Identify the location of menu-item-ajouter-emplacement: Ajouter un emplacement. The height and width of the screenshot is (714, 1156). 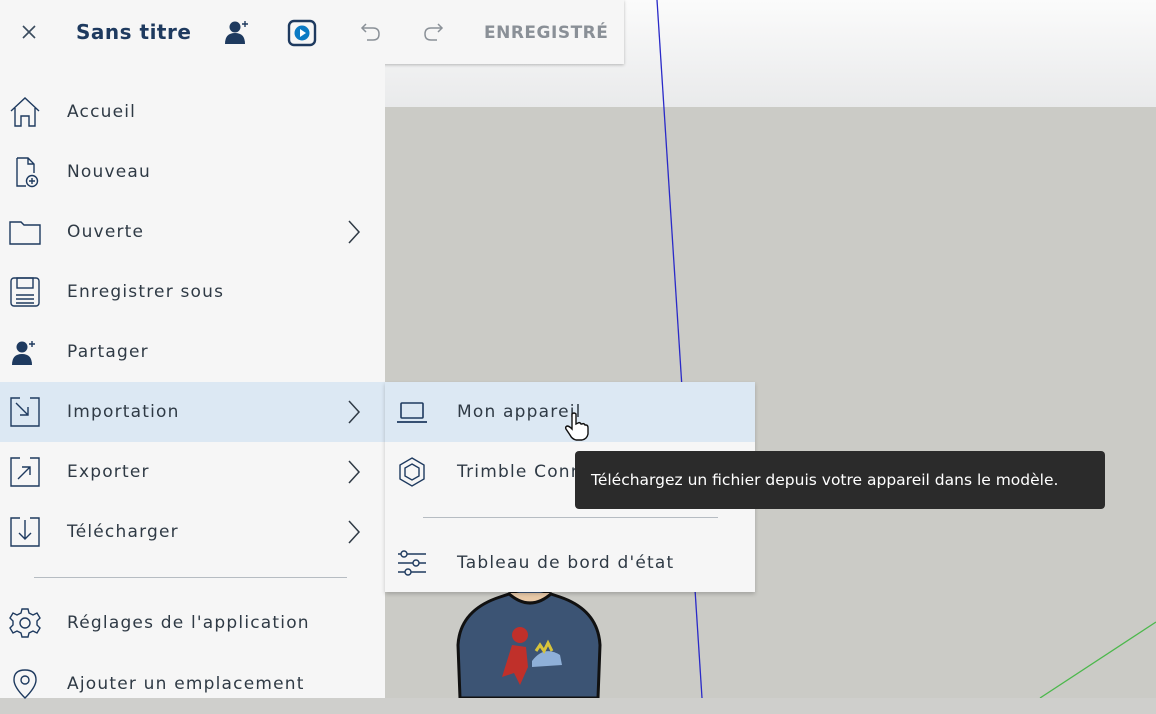
(192, 684).